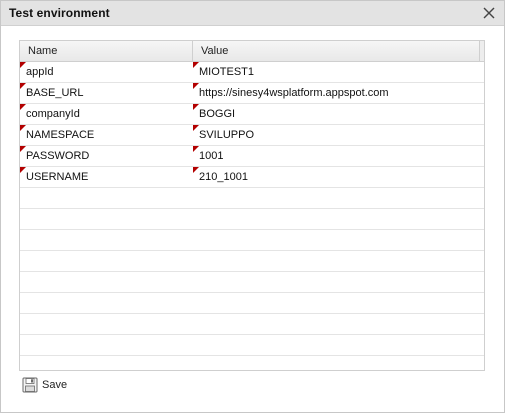  What do you see at coordinates (59, 13) in the screenshot?
I see `dialog-title: Test environment` at bounding box center [59, 13].